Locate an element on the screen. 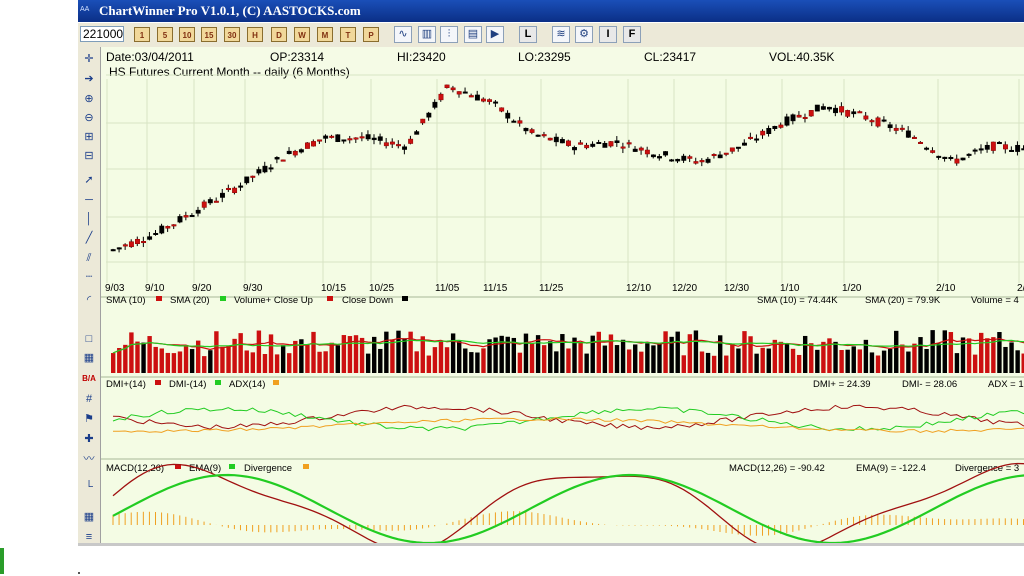 This screenshot has width=1024, height=576. stock-code-input: 221000 is located at coordinates (102, 34).